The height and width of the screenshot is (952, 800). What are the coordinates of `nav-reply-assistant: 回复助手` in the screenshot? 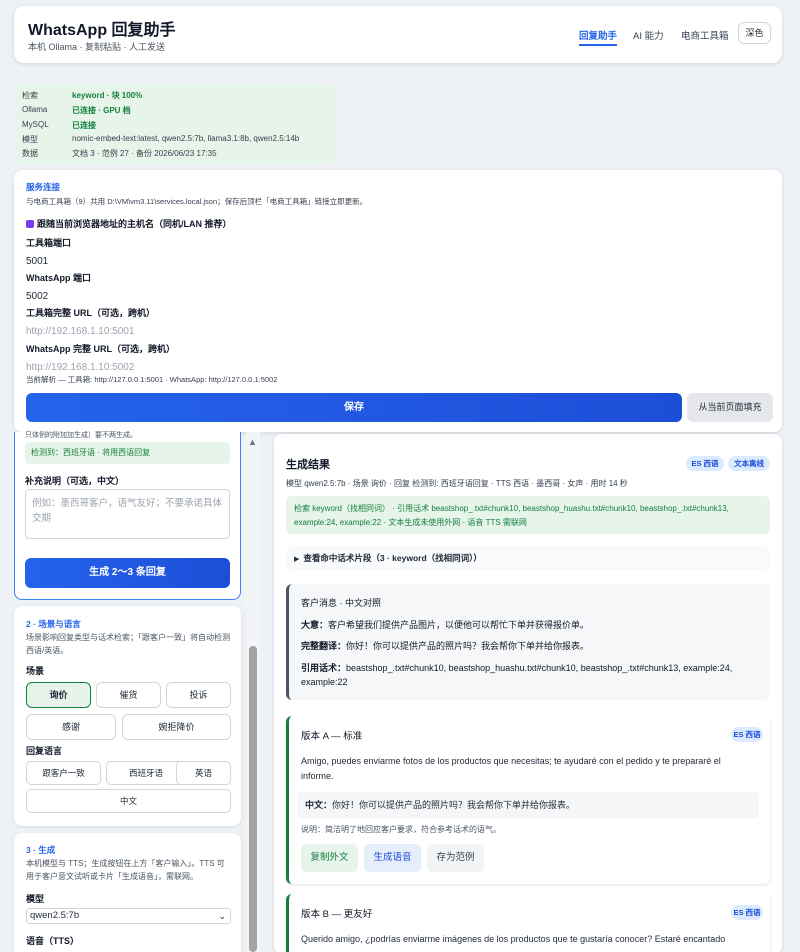 It's located at (598, 37).